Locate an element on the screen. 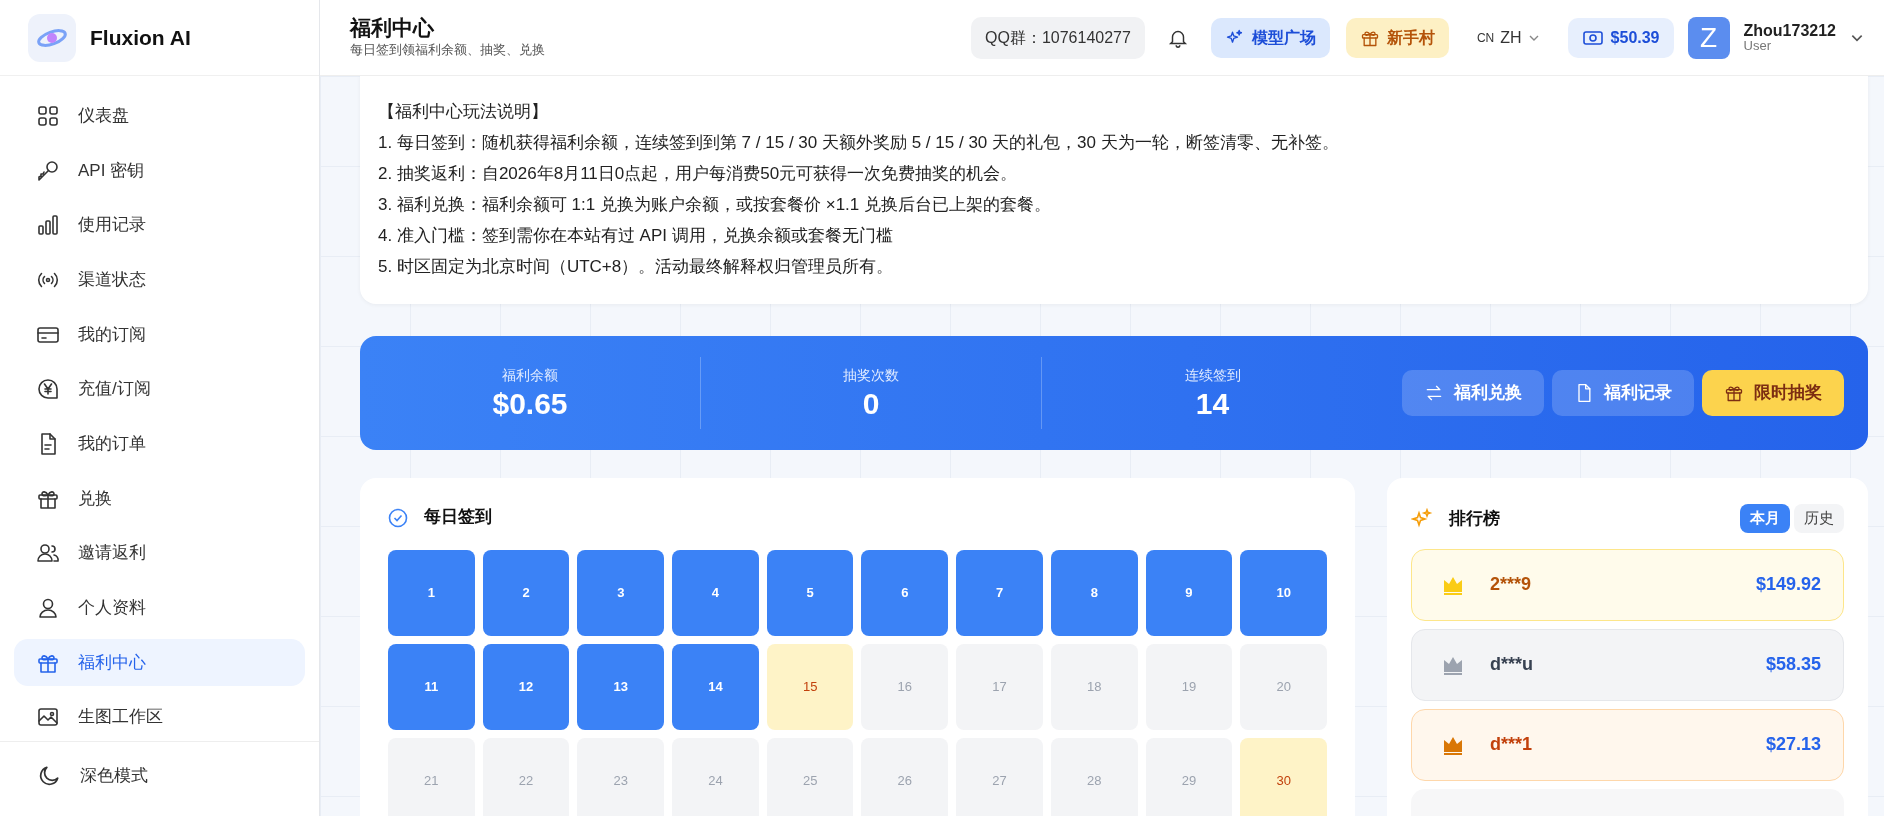 The height and width of the screenshot is (816, 1884). records-button: 福利记录 is located at coordinates (1623, 393).